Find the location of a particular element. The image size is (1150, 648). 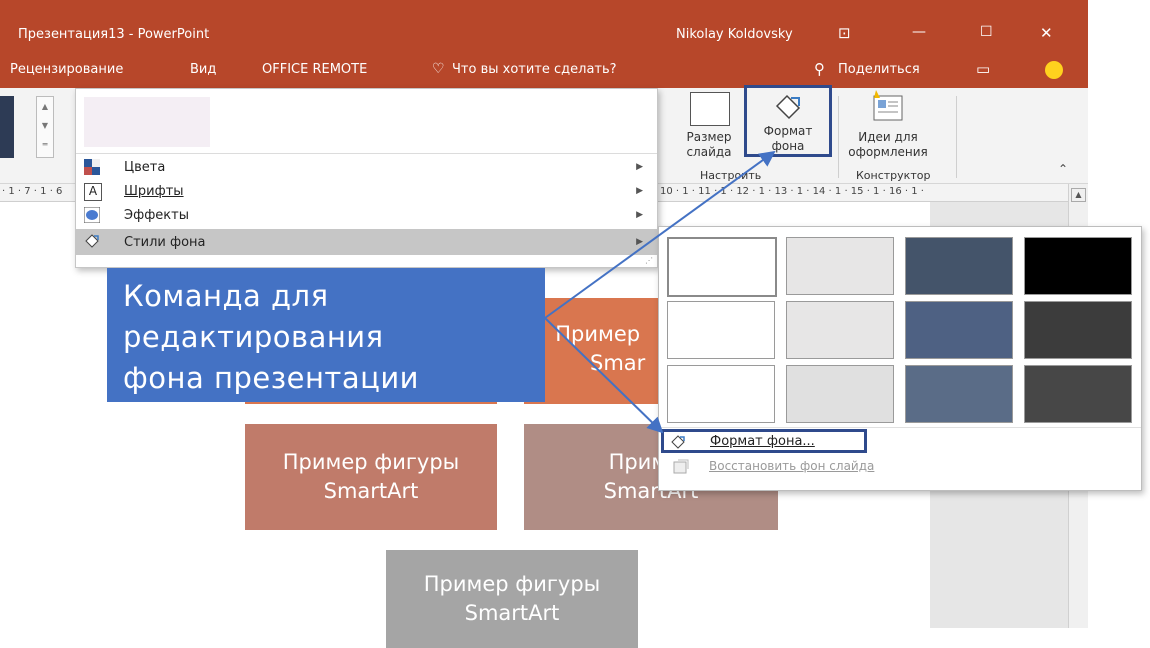

annotation-arrows is located at coordinates (660, 292).